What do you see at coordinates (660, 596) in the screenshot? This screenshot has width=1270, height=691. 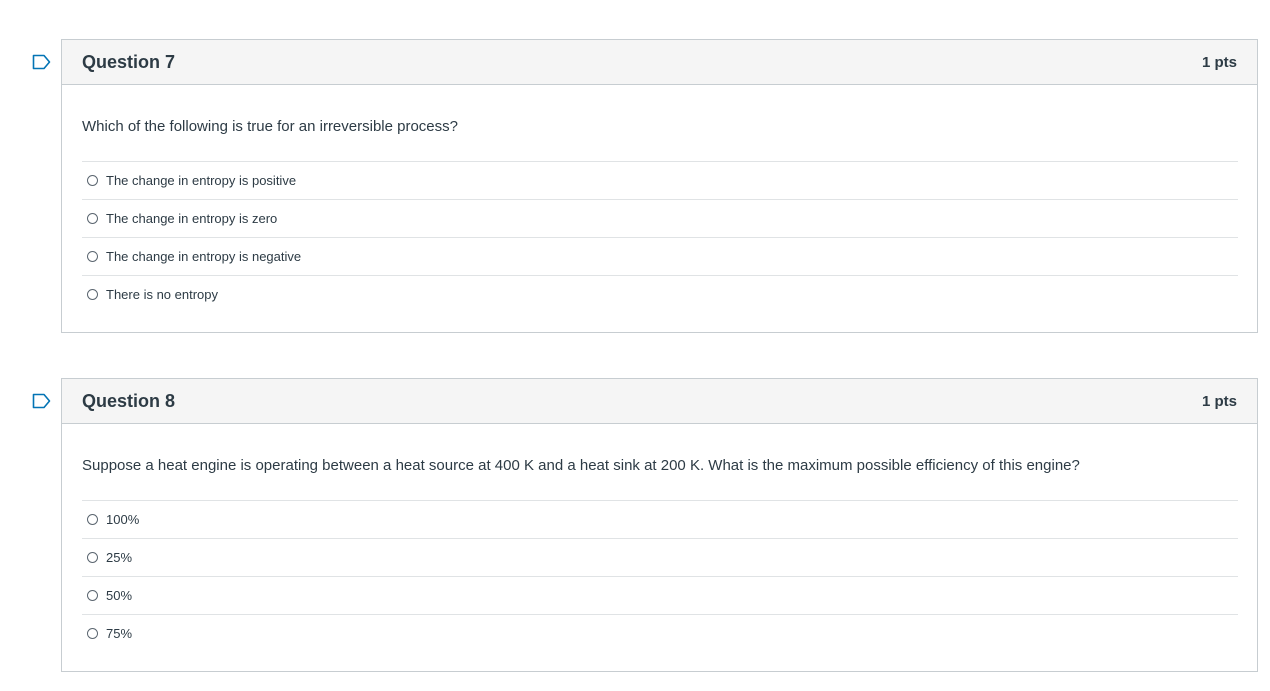 I see `answer-option: 50%` at bounding box center [660, 596].